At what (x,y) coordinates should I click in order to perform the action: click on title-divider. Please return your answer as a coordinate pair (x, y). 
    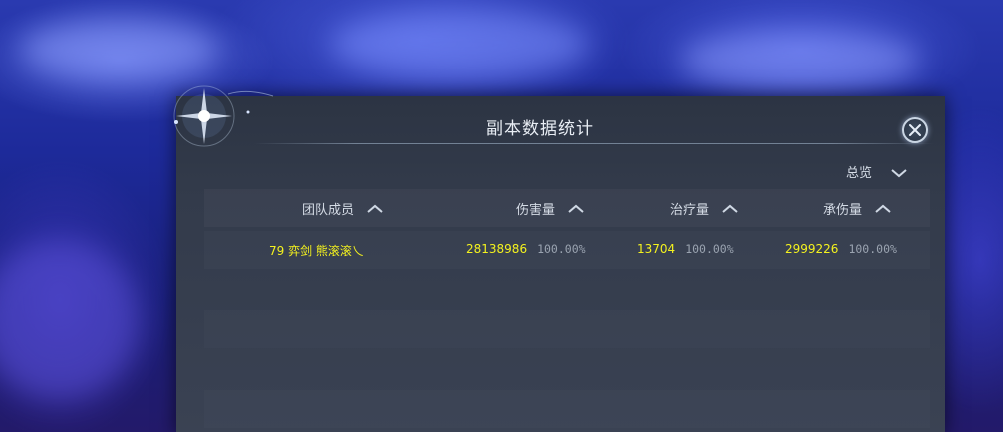
    Looking at the image, I should click on (594, 143).